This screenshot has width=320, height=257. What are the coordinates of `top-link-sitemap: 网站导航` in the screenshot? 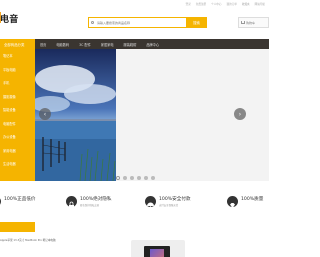 It's located at (260, 4).